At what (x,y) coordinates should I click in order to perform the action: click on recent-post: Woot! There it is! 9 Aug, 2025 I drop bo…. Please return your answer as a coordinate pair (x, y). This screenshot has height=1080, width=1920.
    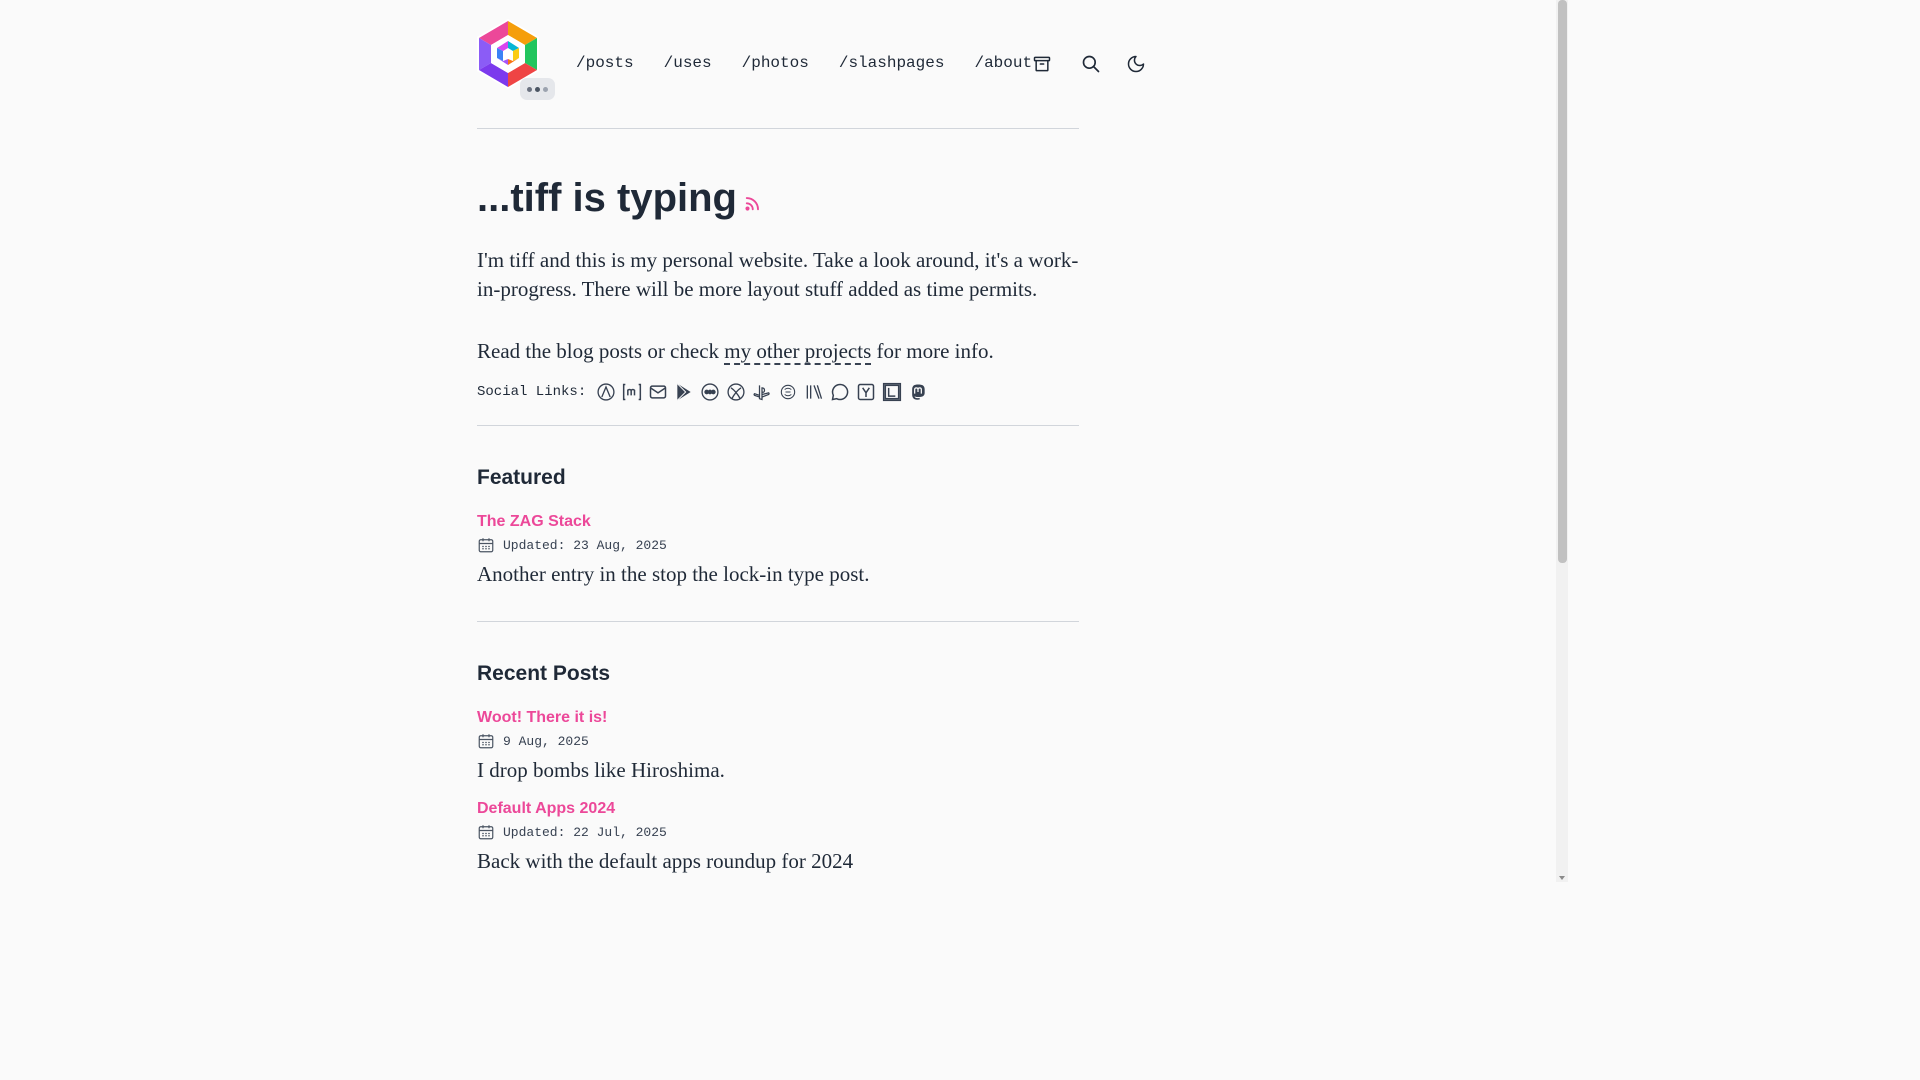
    Looking at the image, I should click on (778, 746).